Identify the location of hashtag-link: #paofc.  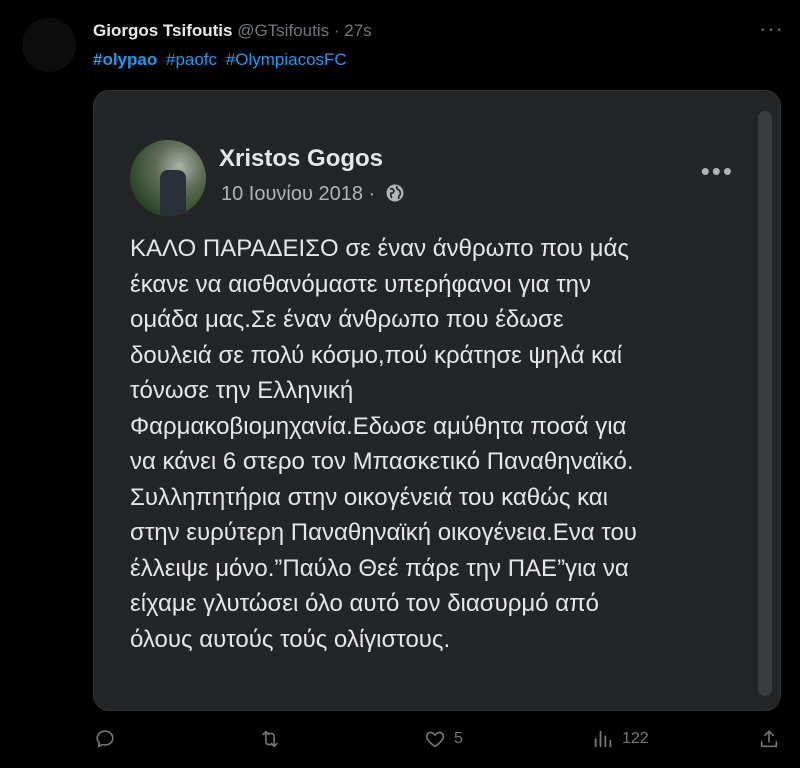
(191, 59).